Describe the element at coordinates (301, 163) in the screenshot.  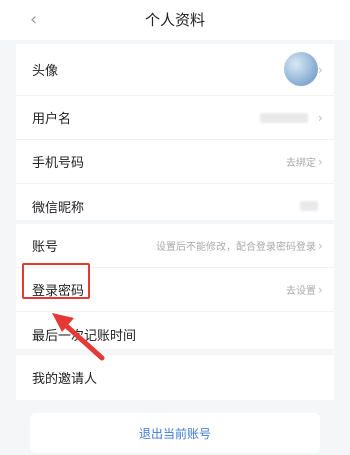
I see `phone-bind-value: 去绑定` at that location.